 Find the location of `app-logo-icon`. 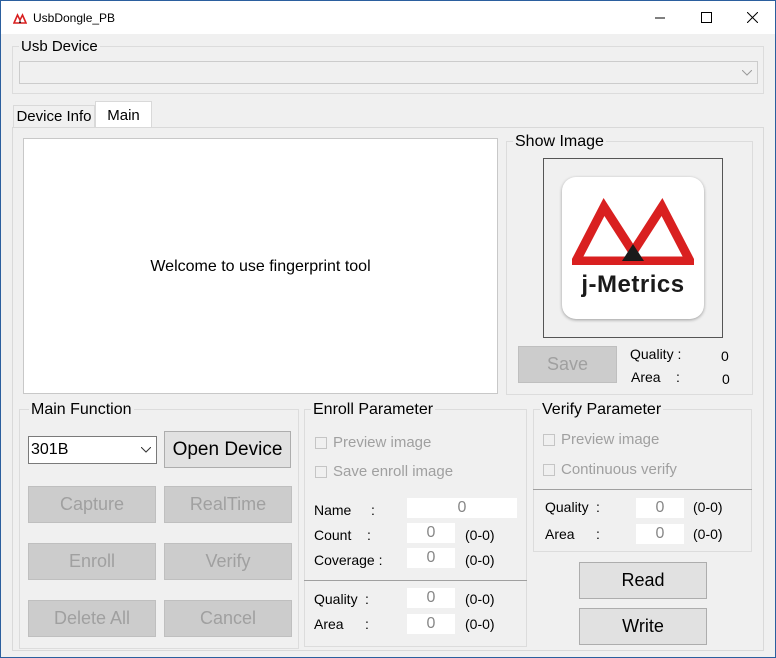

app-logo-icon is located at coordinates (20, 18).